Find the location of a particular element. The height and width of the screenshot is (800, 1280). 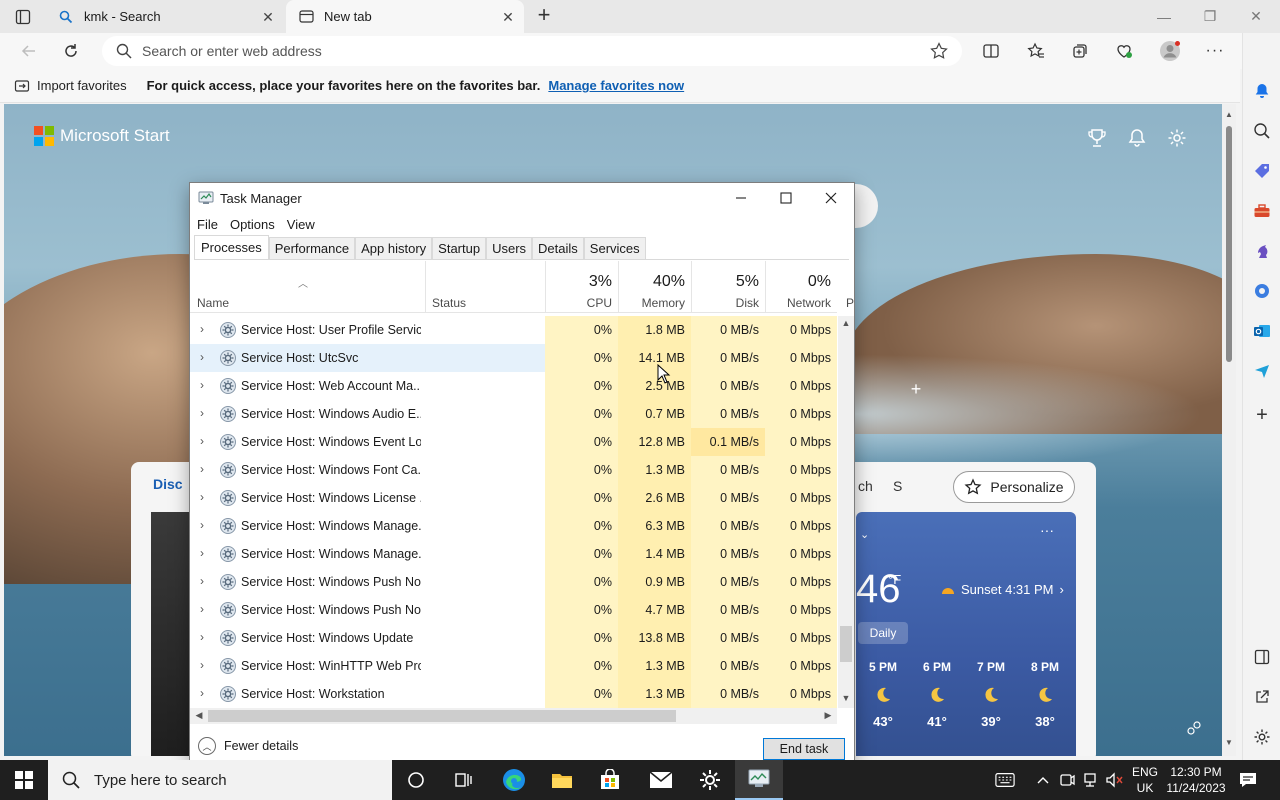

split-screen-button is located at coordinates (991, 51).